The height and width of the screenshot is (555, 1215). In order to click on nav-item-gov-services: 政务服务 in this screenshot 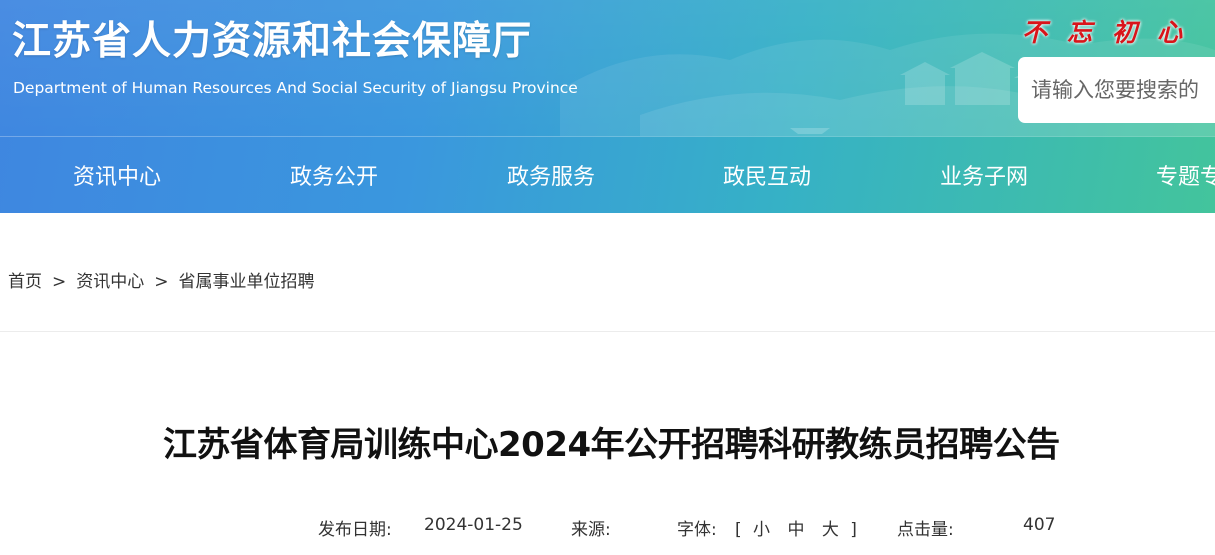, I will do `click(551, 175)`.